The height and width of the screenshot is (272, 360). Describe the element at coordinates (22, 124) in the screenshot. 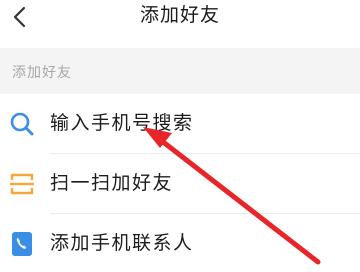

I see `search-icon` at that location.